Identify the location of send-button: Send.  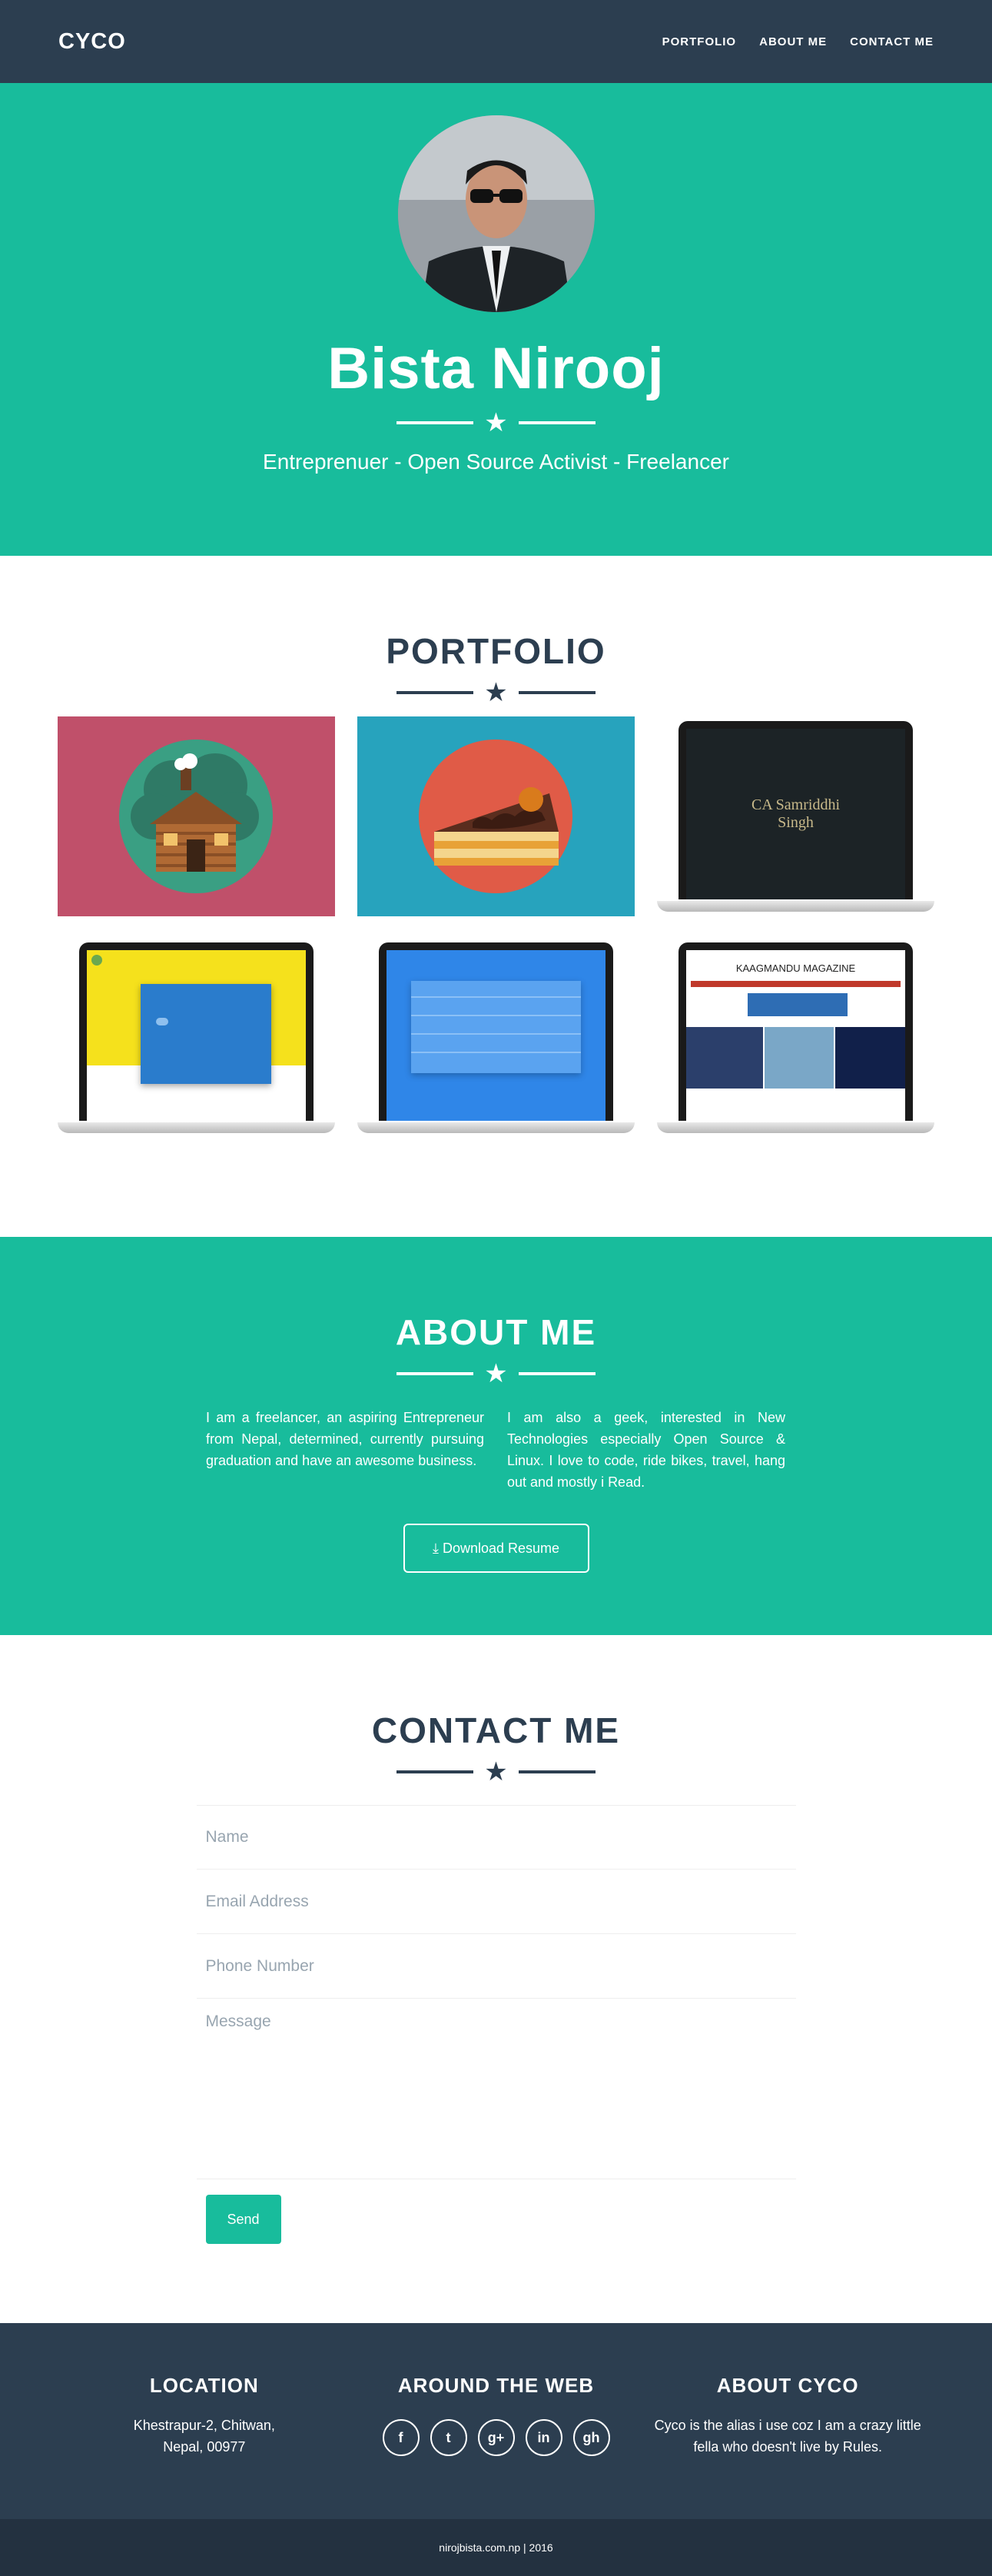
(243, 2219).